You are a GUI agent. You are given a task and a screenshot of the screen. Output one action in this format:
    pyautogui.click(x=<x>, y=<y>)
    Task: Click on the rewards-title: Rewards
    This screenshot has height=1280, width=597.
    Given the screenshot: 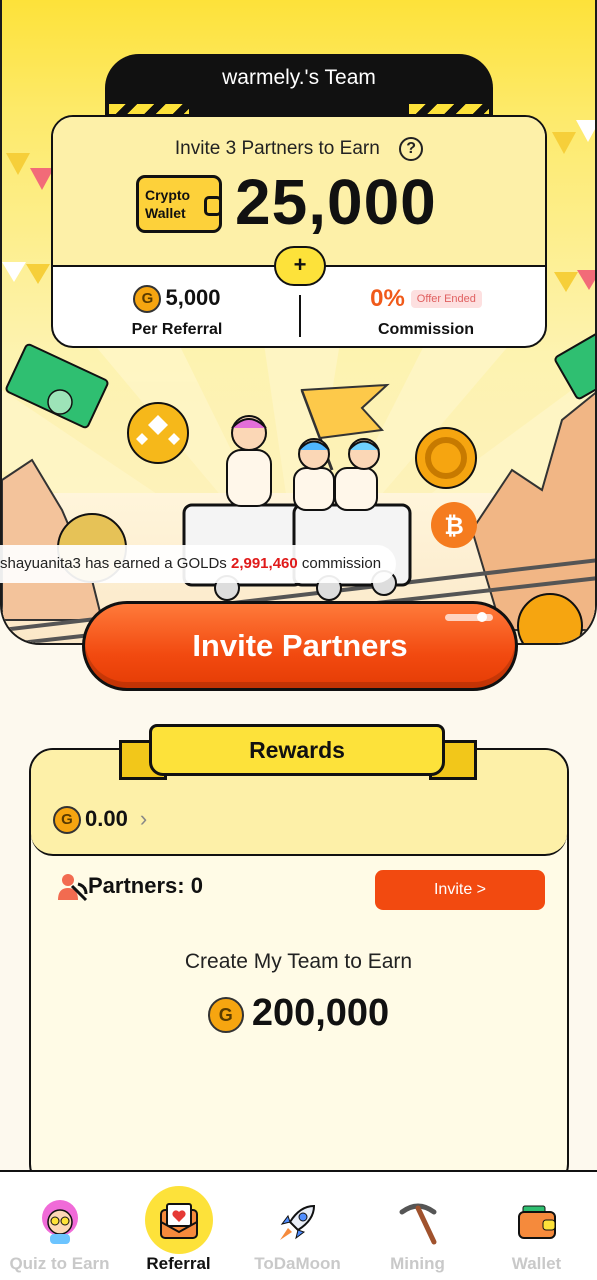 What is the action you would take?
    pyautogui.click(x=297, y=750)
    